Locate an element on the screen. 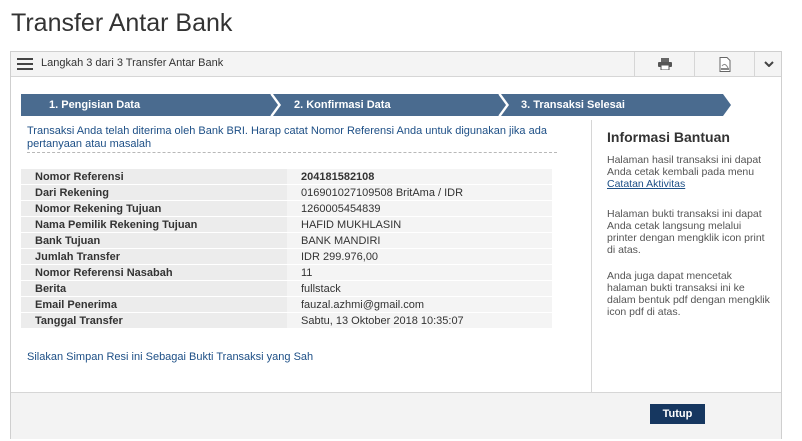 The width and height of the screenshot is (802, 441). print-button is located at coordinates (664, 64).